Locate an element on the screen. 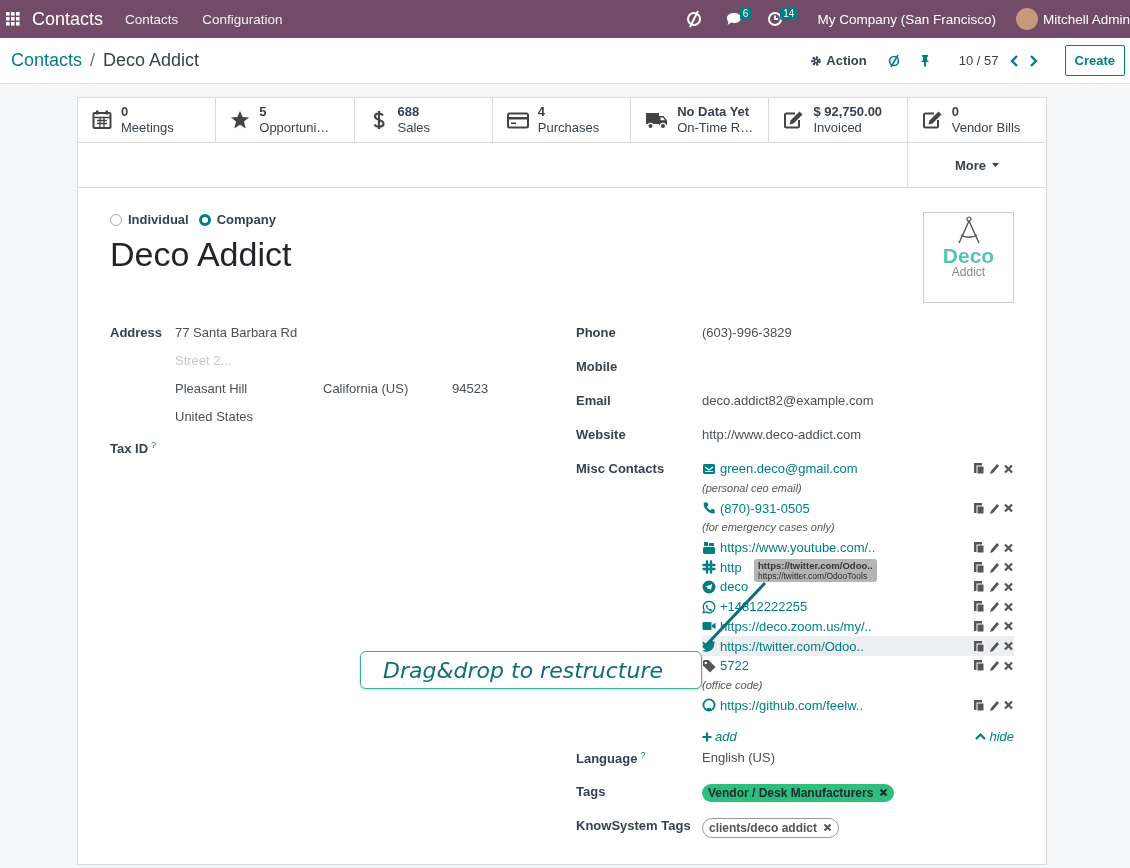  drag-preview: https://twitter.com/Odoo.. https://twitter.com/OdooTools is located at coordinates (815, 570).